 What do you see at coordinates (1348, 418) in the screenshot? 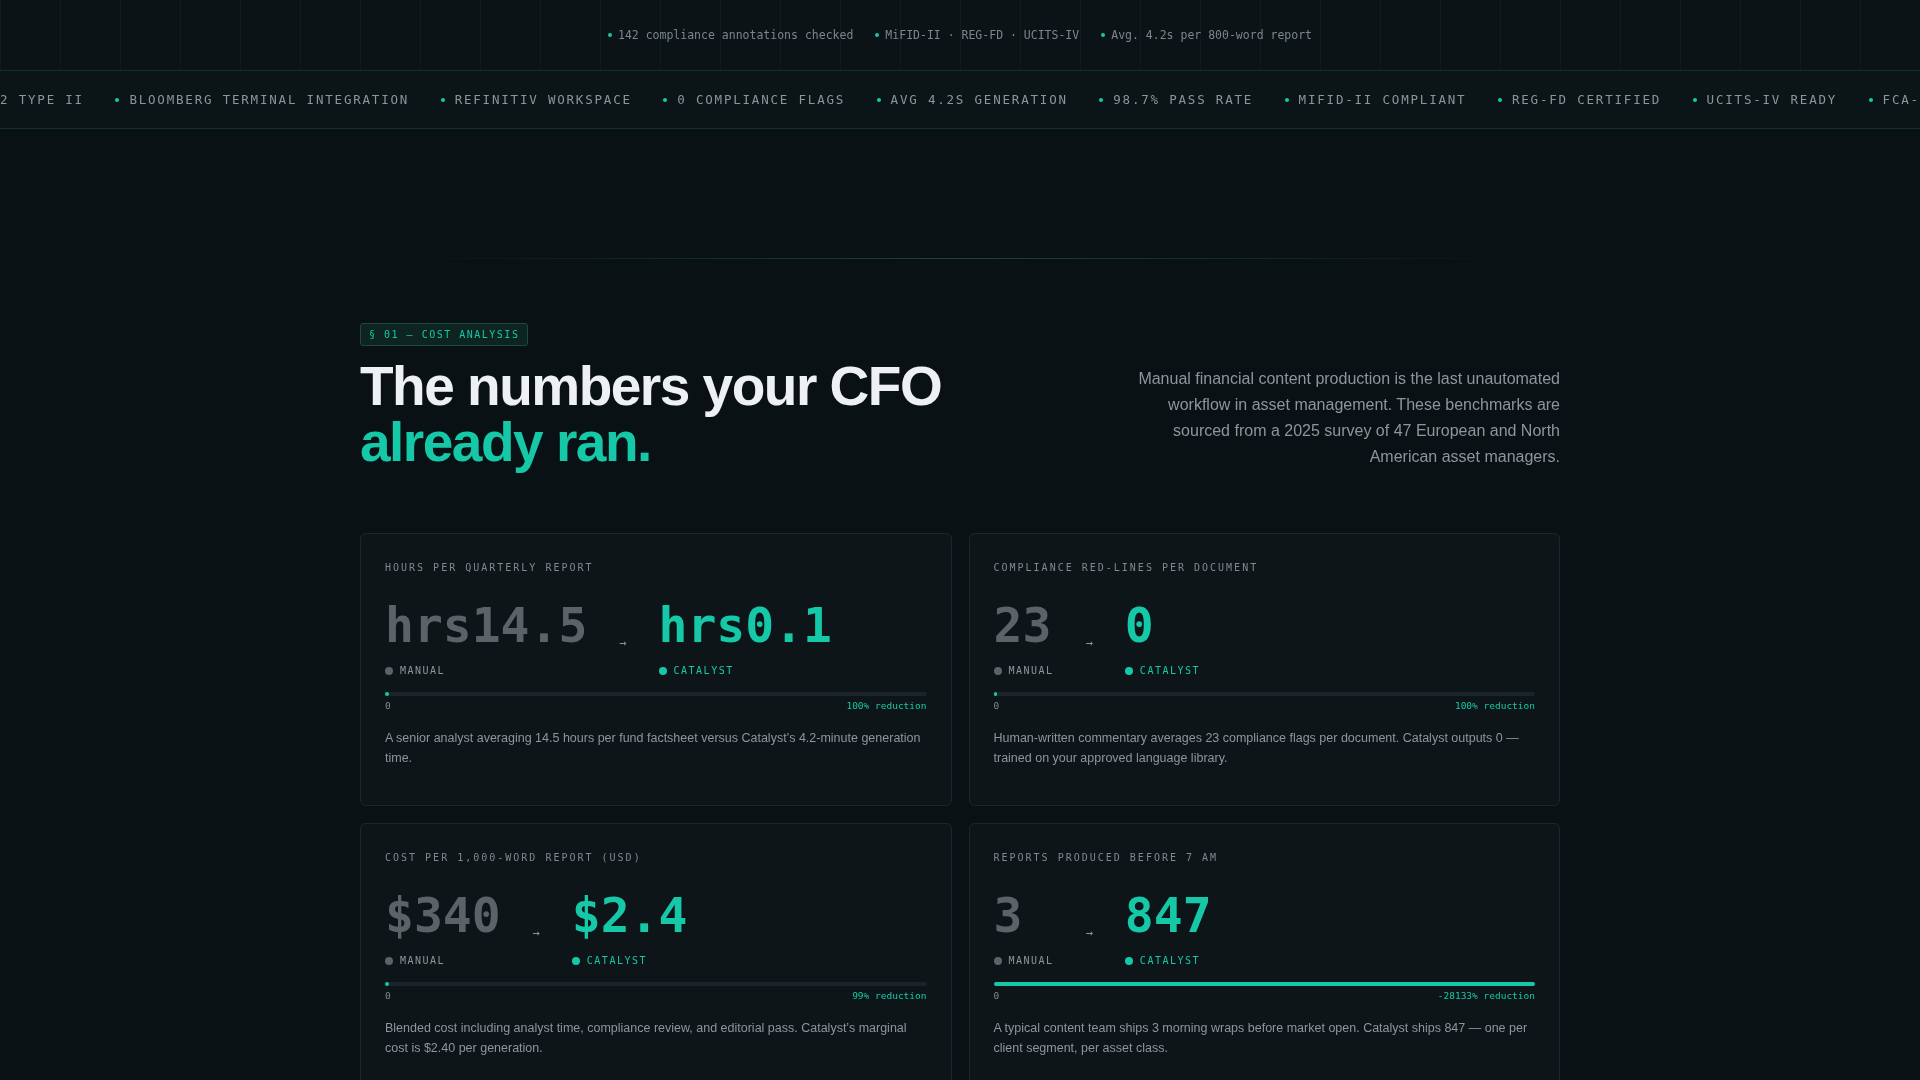
I see `intro-text: Manual financial content production is the last unautomated workflow in asset management. These benchmarks are sourced from a 2025 survey of 47 European and North American asset managers.` at bounding box center [1348, 418].